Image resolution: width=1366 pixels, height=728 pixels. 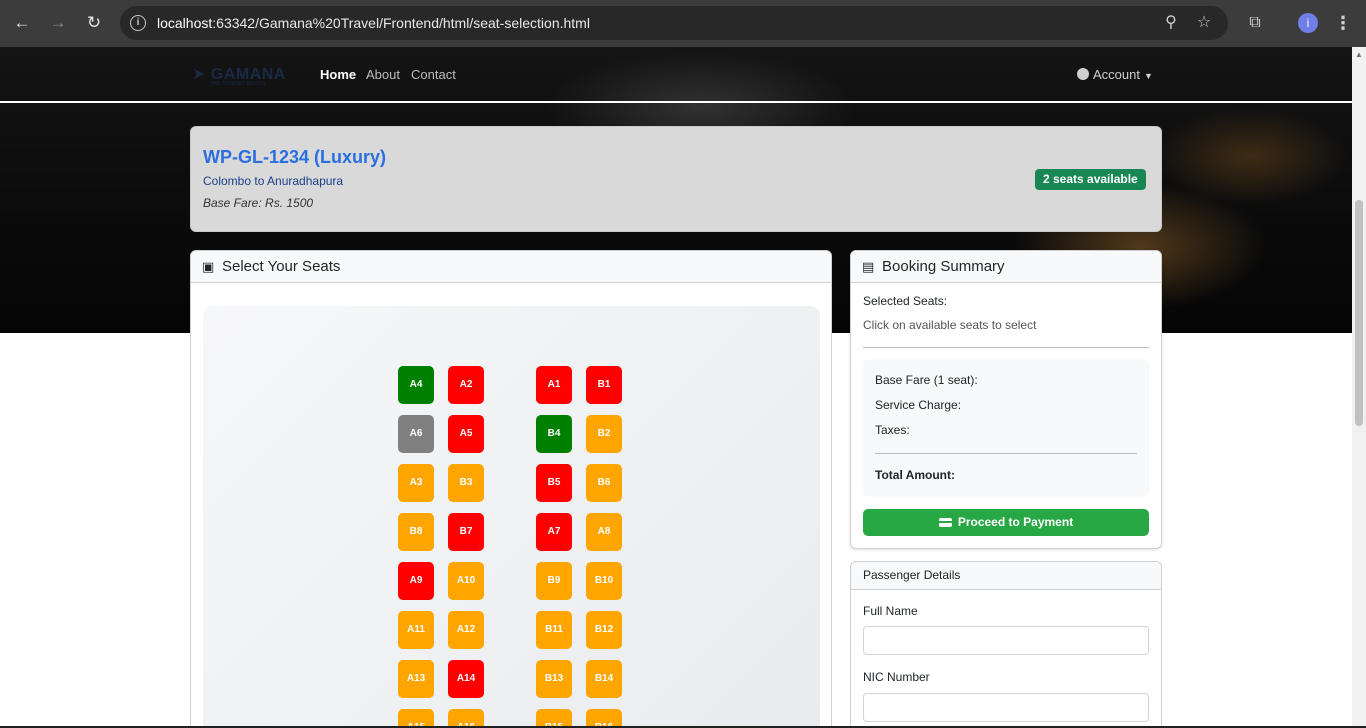 I want to click on scrollbar-thumb, so click(x=1359, y=313).